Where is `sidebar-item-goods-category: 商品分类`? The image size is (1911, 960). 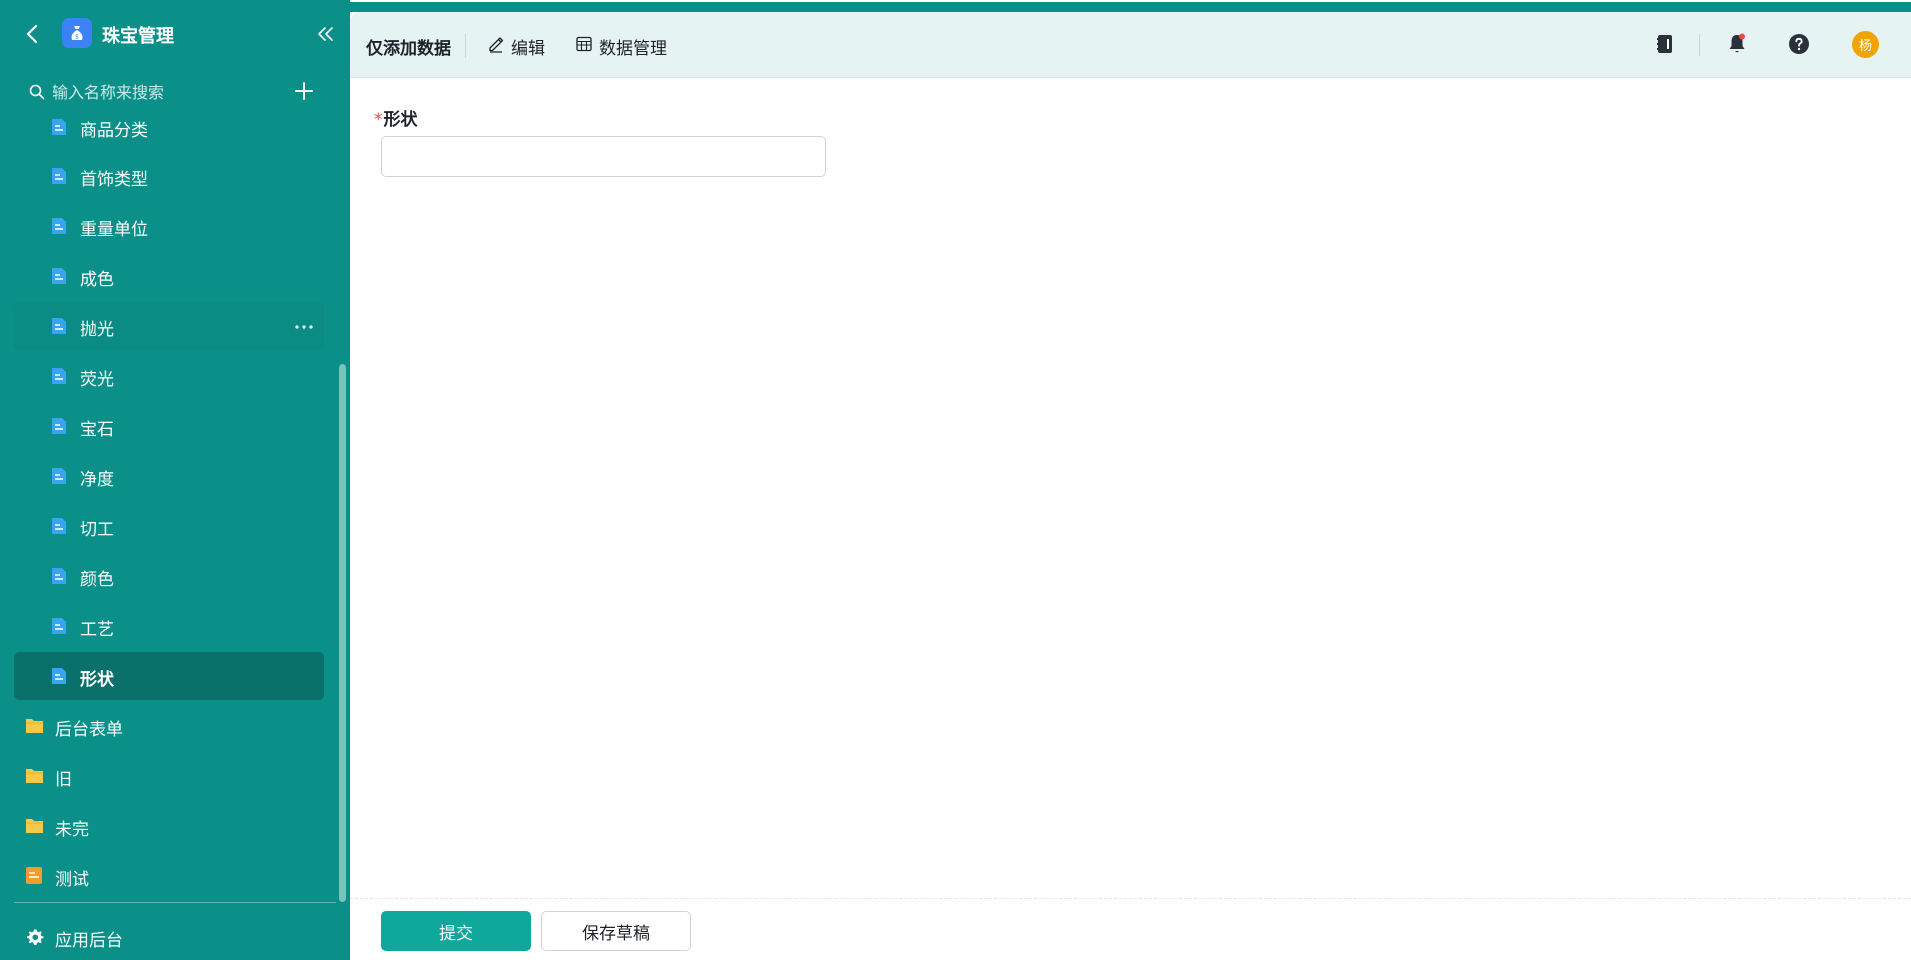
sidebar-item-goods-category: 商品分类 is located at coordinates (169, 133).